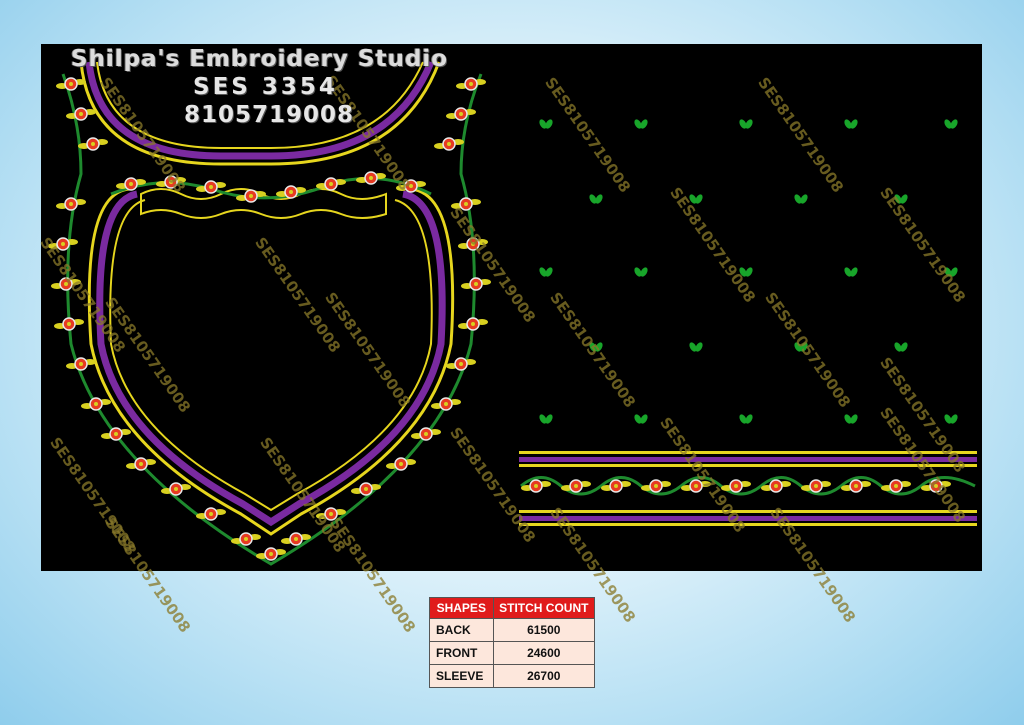  I want to click on table-row: BACK 61500, so click(512, 630).